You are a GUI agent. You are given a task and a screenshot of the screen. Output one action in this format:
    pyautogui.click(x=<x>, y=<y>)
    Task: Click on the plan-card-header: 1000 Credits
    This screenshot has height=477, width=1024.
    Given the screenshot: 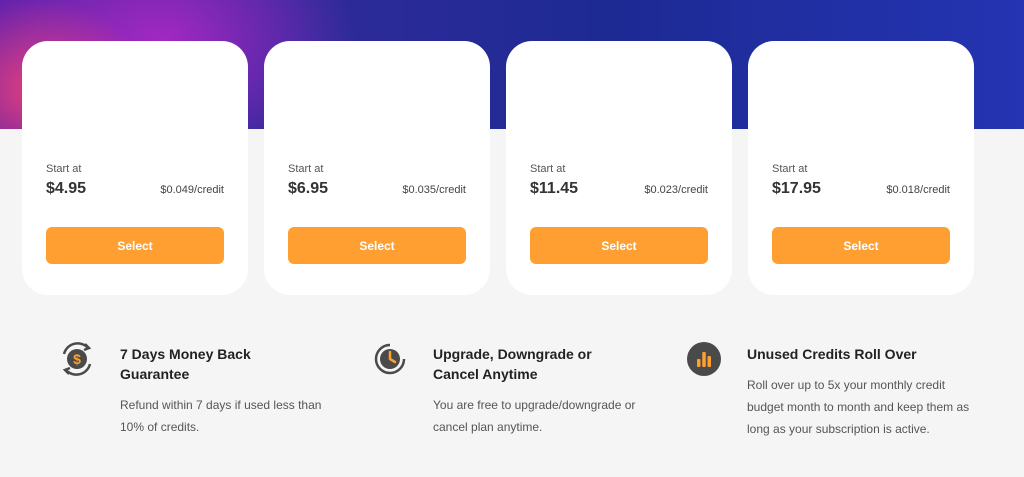 What is the action you would take?
    pyautogui.click(x=861, y=85)
    